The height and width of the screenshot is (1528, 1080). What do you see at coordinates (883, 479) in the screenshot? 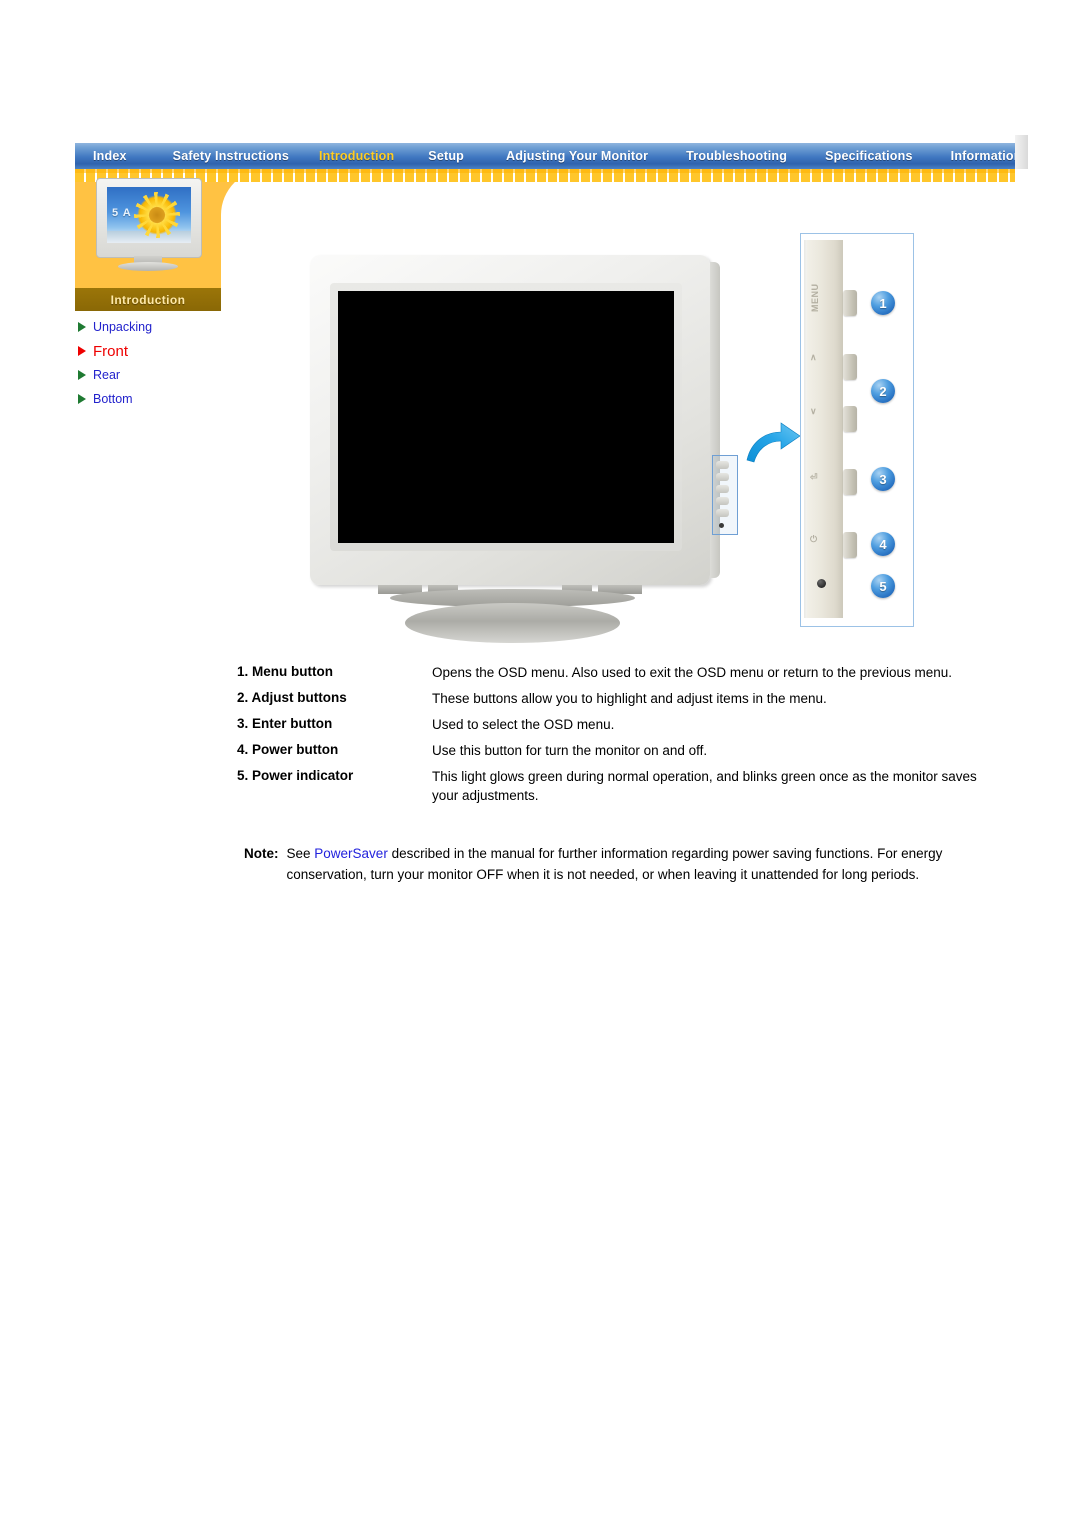
I see `callout-3: 3` at bounding box center [883, 479].